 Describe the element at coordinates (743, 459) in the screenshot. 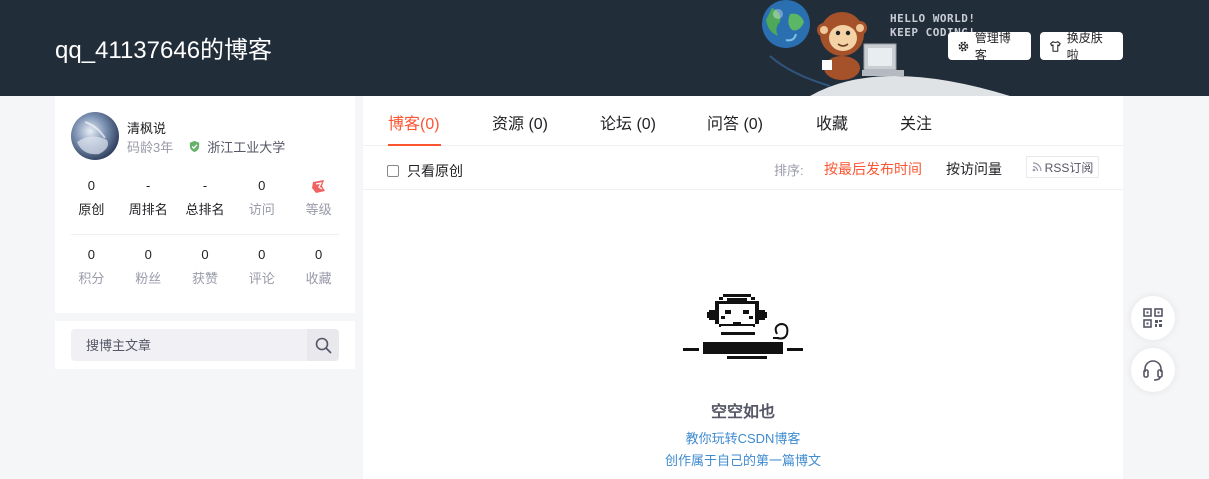

I see `create-first-post-link: 创作属于自己的第一篇博文` at that location.